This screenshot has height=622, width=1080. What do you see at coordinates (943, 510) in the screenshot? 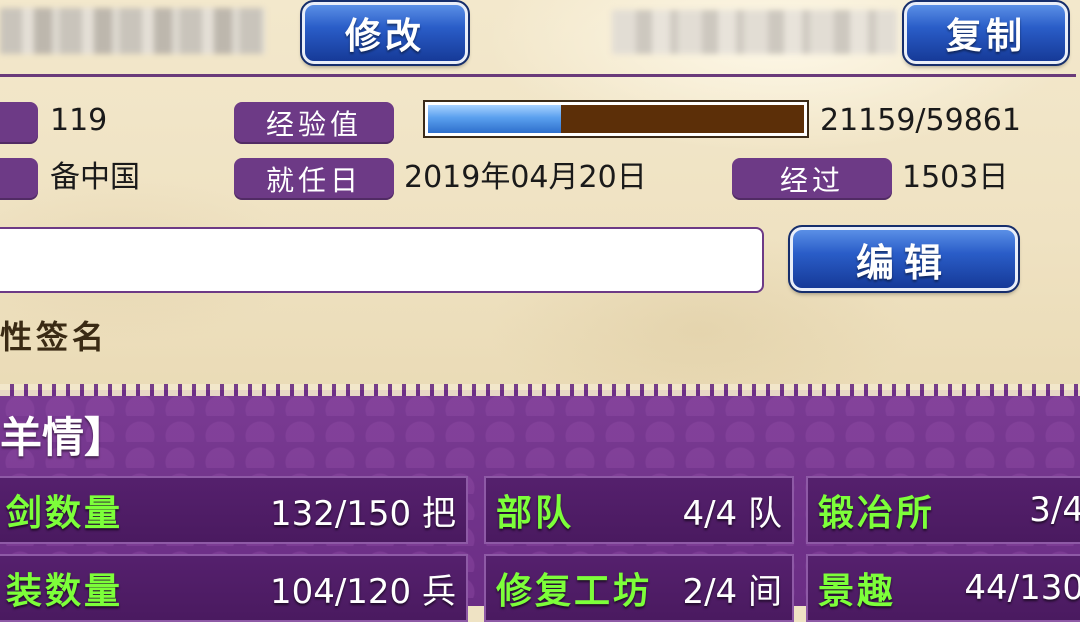
I see `stat-forge: 锻冶所 3/4` at bounding box center [943, 510].